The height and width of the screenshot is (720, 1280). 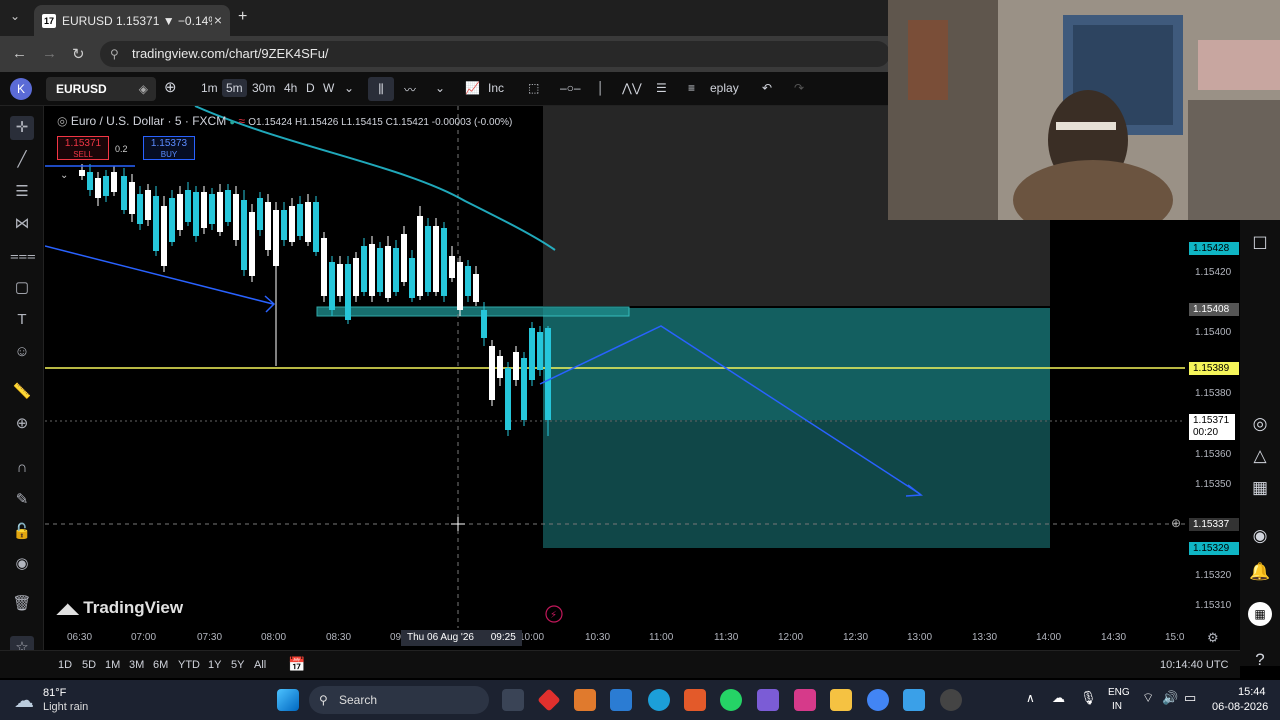 I want to click on clock-time: 15:44, so click(x=1252, y=692).